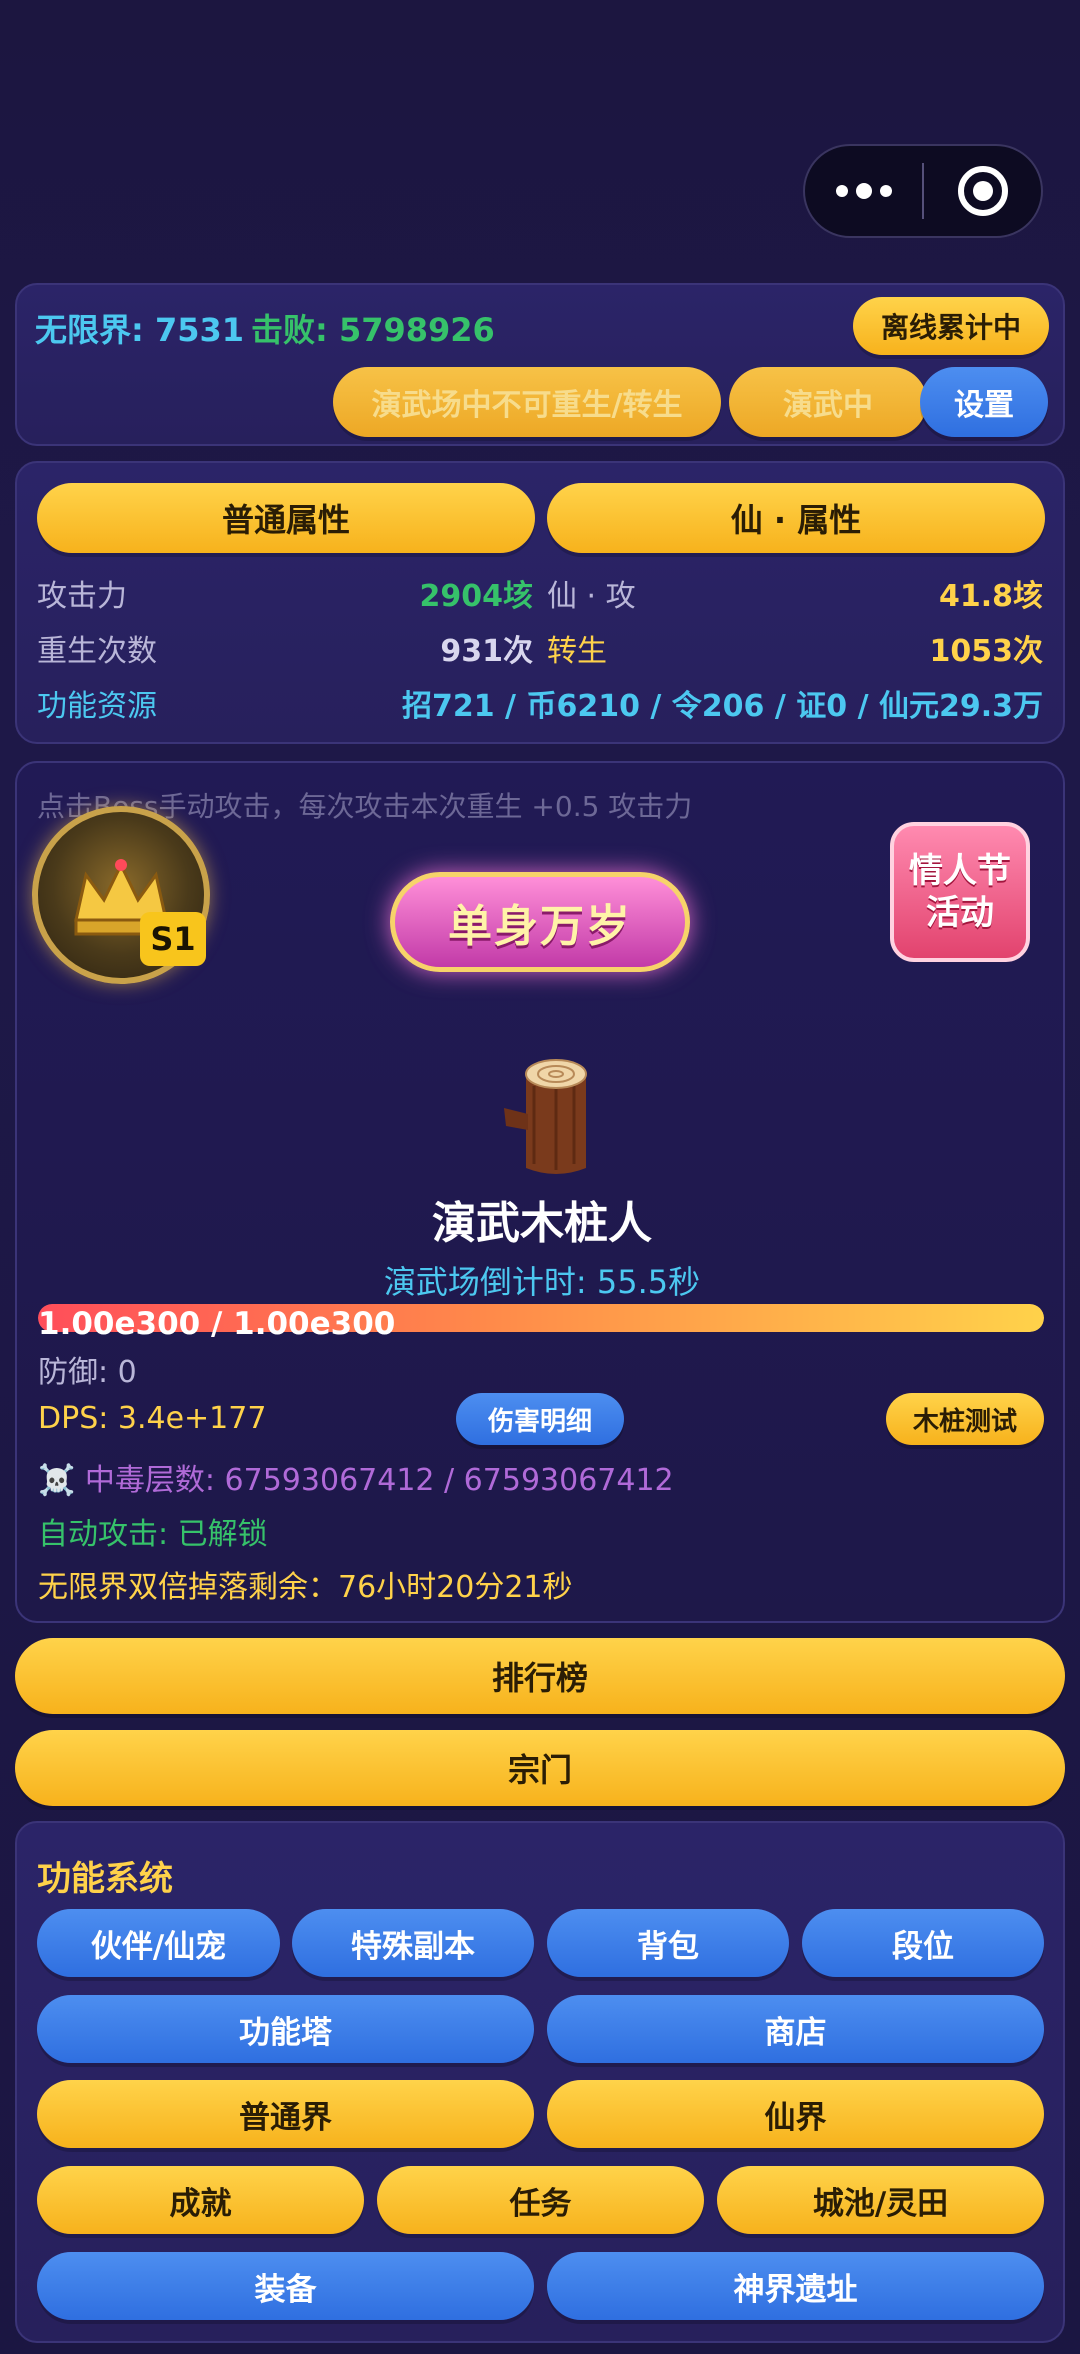 This screenshot has width=1080, height=2354. Describe the element at coordinates (795, 2029) in the screenshot. I see `shop-button: 商店` at that location.